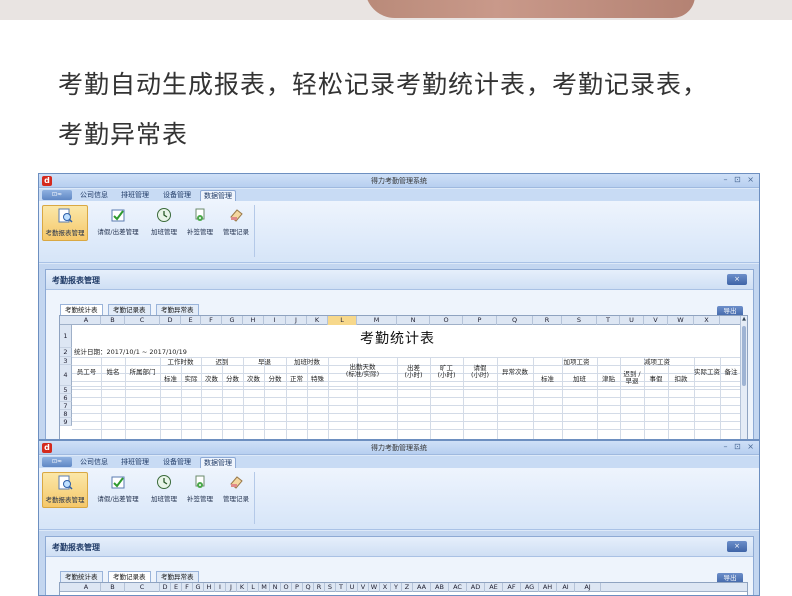 The width and height of the screenshot is (792, 596). I want to click on row-header-6: 6, so click(66, 398).